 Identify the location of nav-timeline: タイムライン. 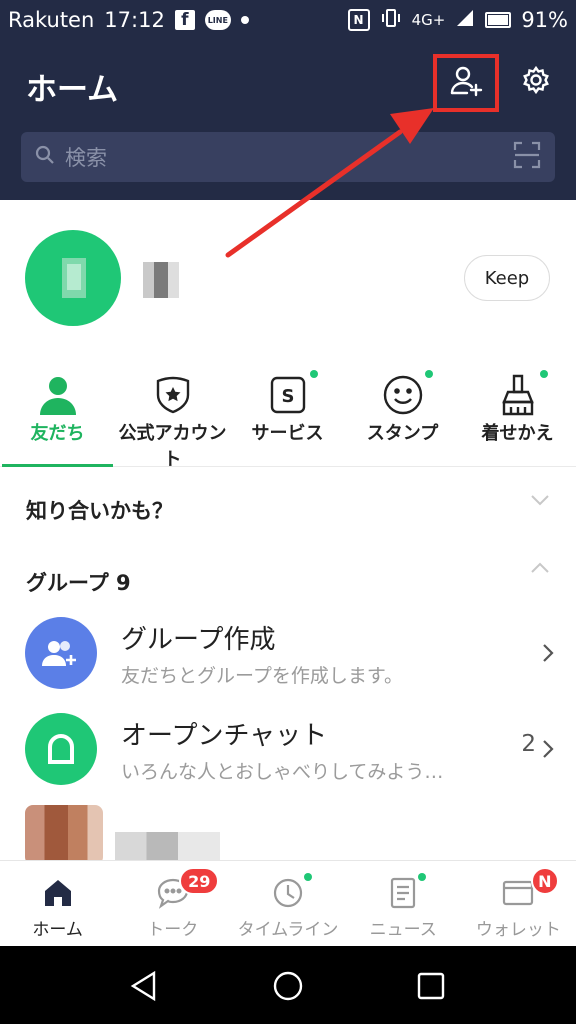
(287, 904).